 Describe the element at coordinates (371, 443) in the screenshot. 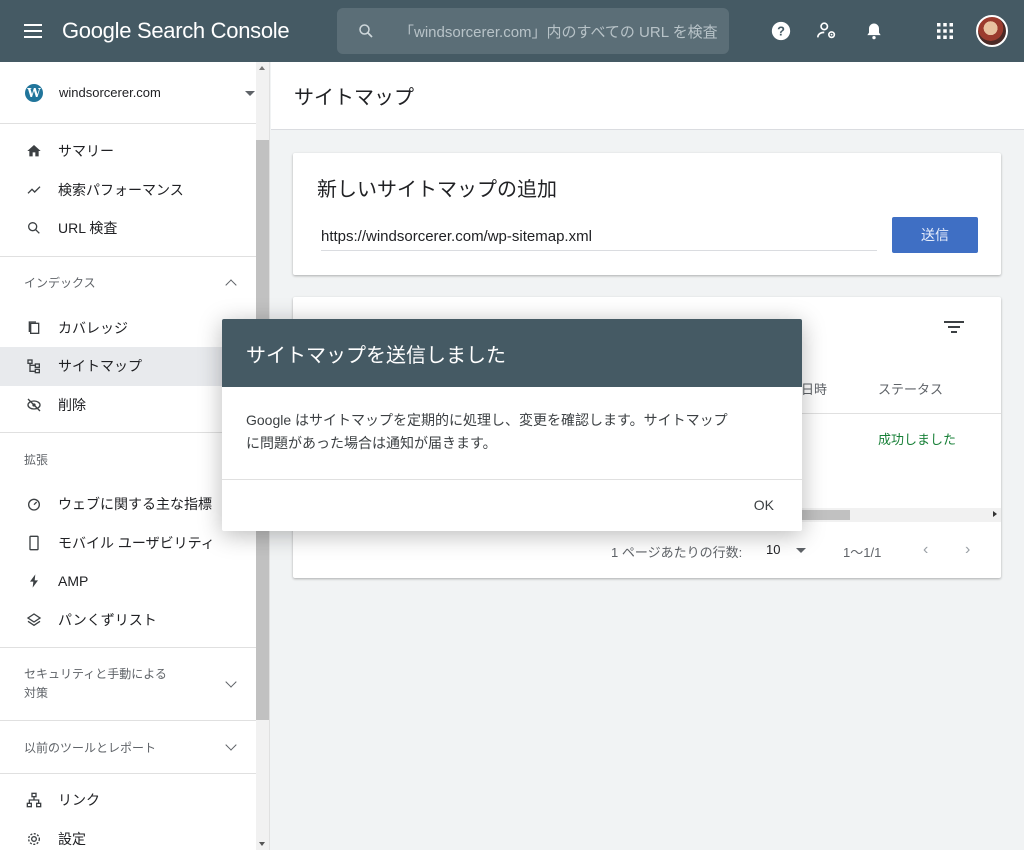

I see `dialog-message-line2: に問題があった場合は通知が届きます。` at that location.